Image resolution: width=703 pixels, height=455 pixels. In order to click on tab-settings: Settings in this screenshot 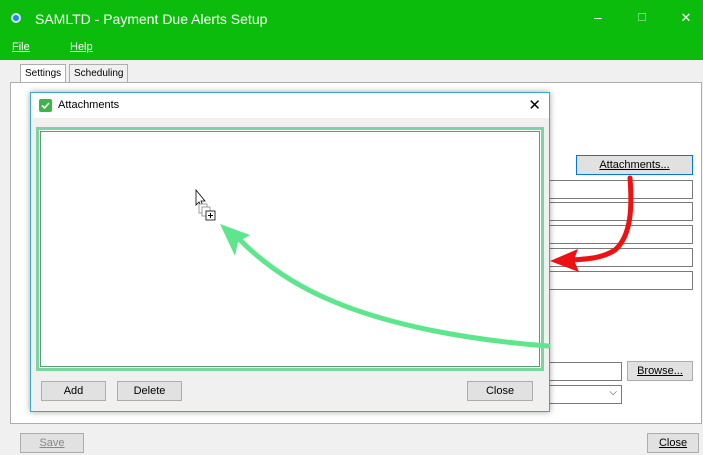, I will do `click(43, 74)`.